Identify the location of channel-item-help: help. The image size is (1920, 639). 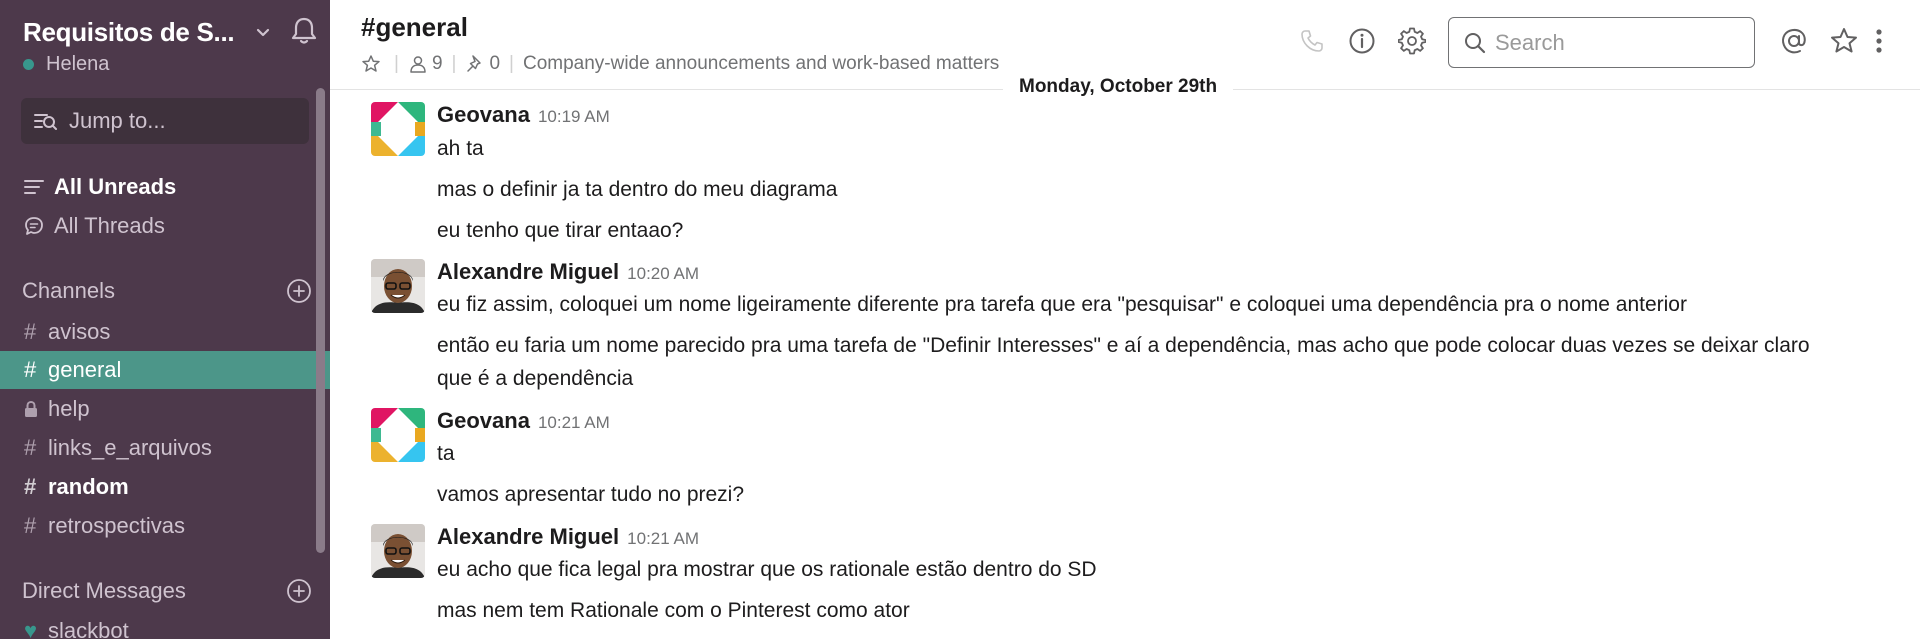
(165, 409).